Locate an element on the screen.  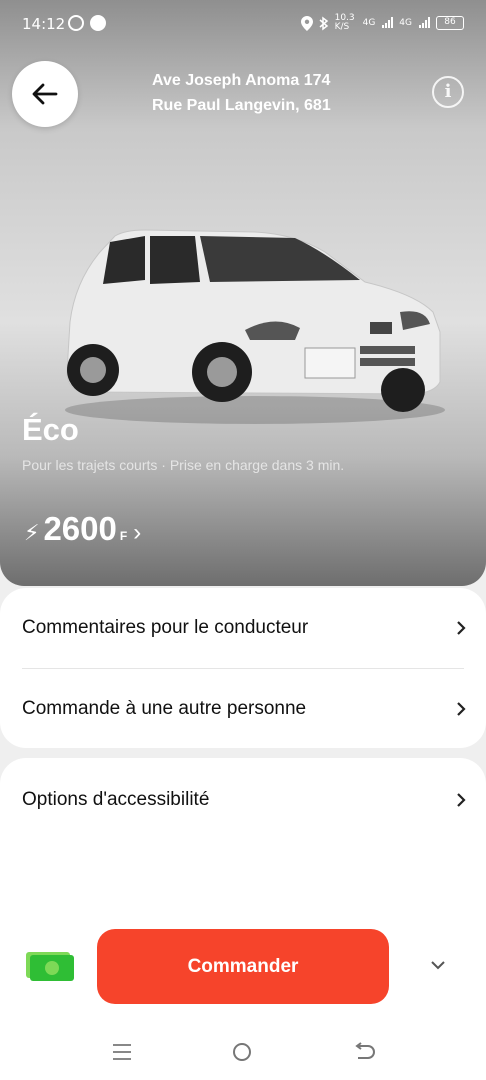
system-nav-bar is located at coordinates (243, 1052).